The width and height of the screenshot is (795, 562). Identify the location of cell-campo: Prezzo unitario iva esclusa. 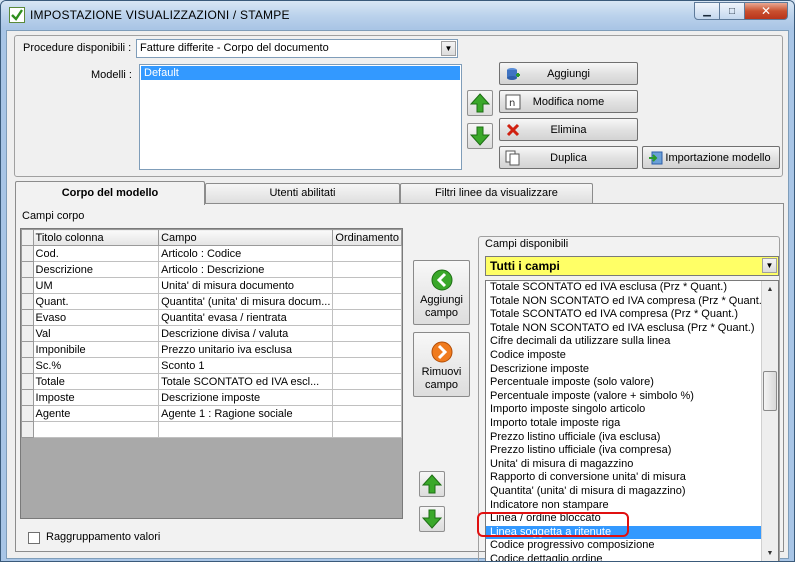
(246, 349).